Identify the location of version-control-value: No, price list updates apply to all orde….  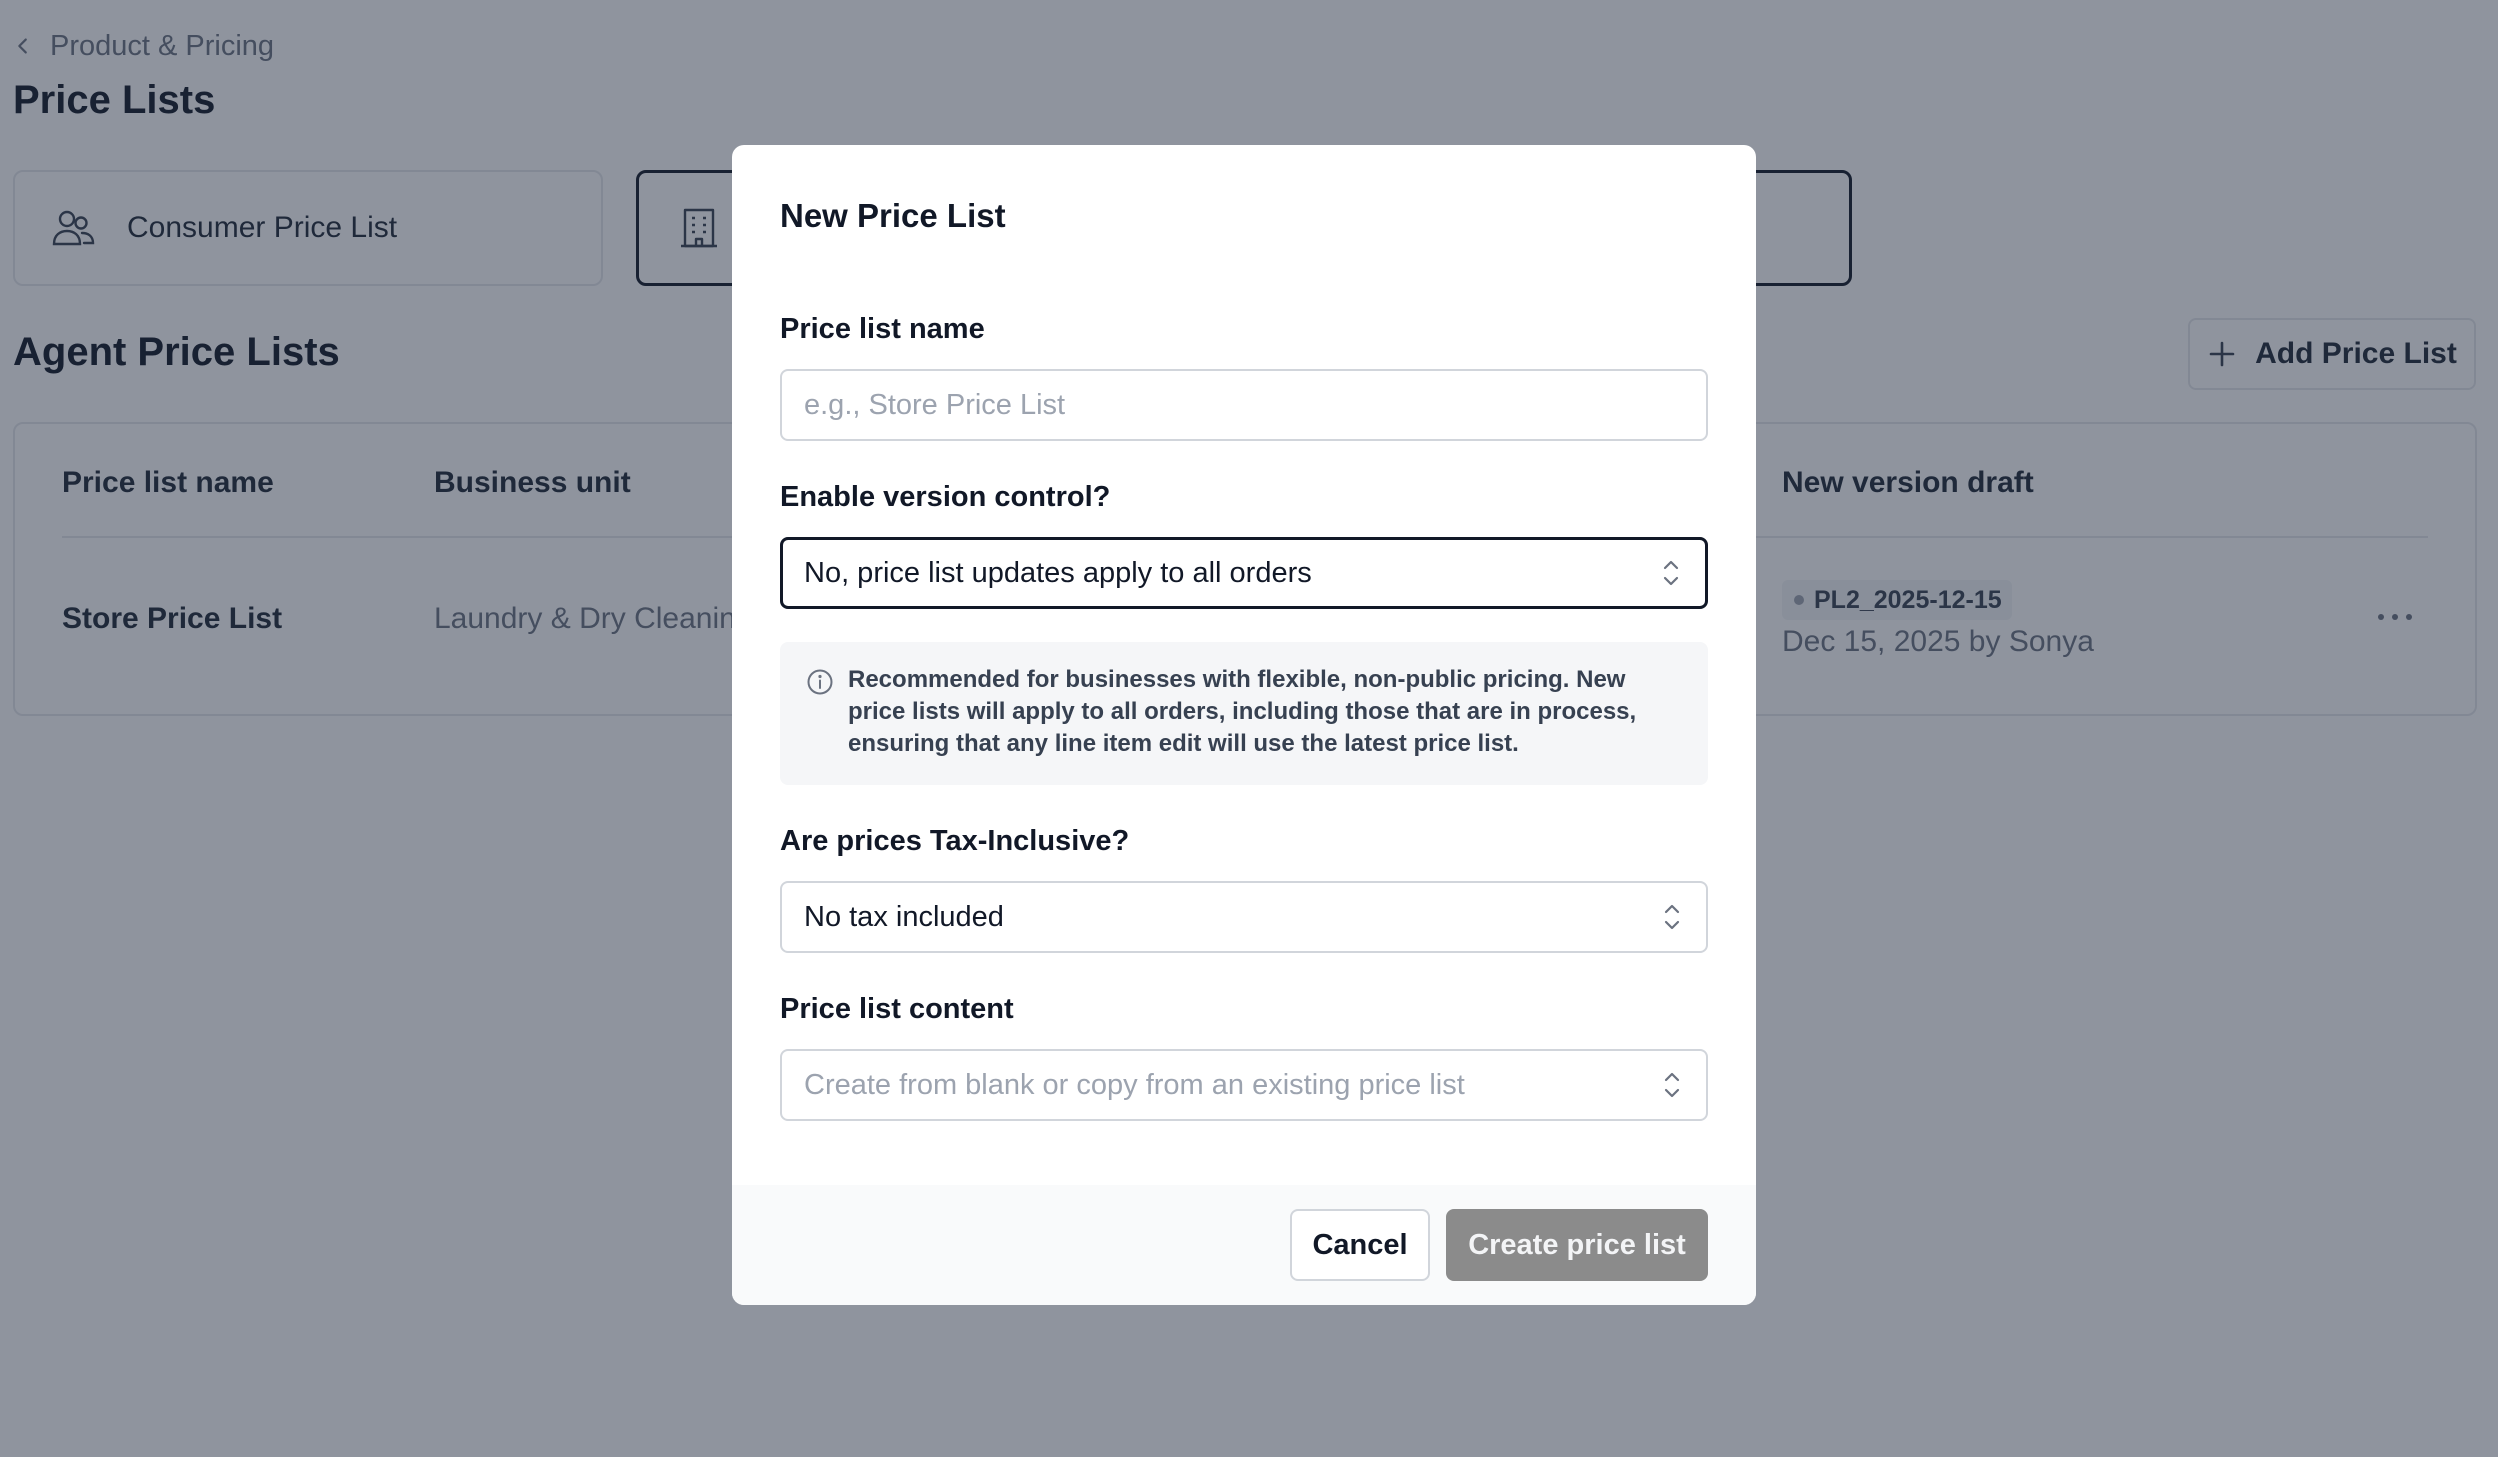
(1058, 572).